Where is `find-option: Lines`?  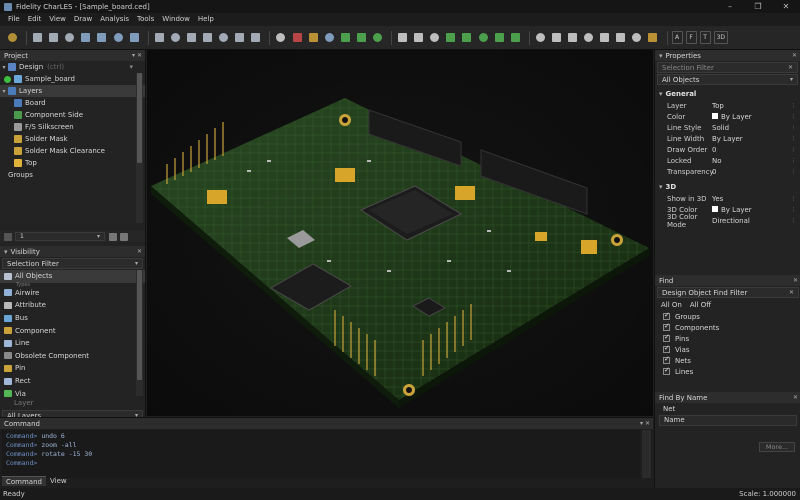
find-option: Lines is located at coordinates (727, 371).